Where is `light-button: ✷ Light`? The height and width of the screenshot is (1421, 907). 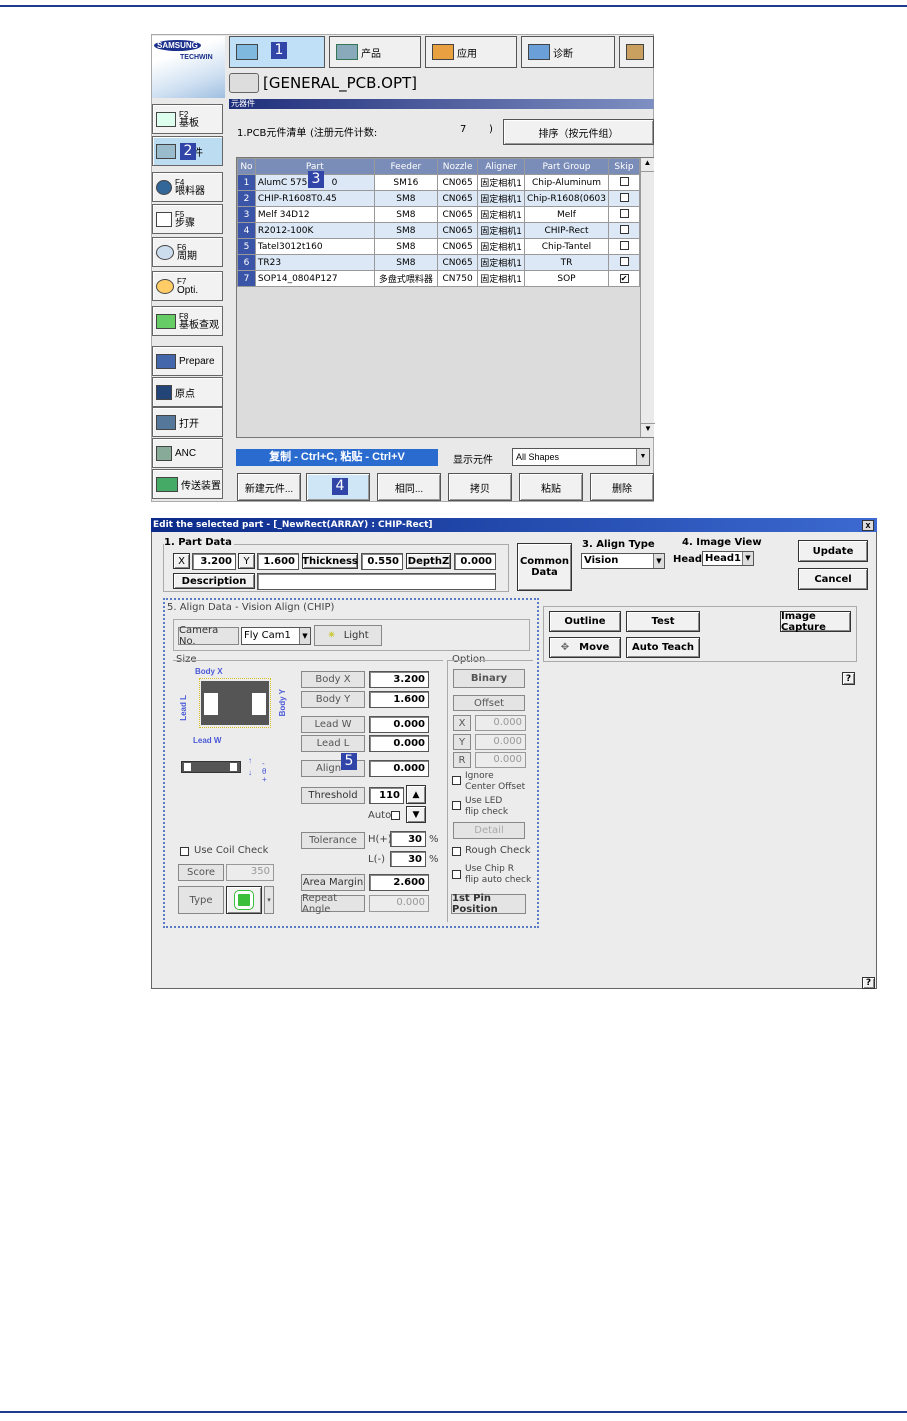
light-button: ✷ Light is located at coordinates (348, 635).